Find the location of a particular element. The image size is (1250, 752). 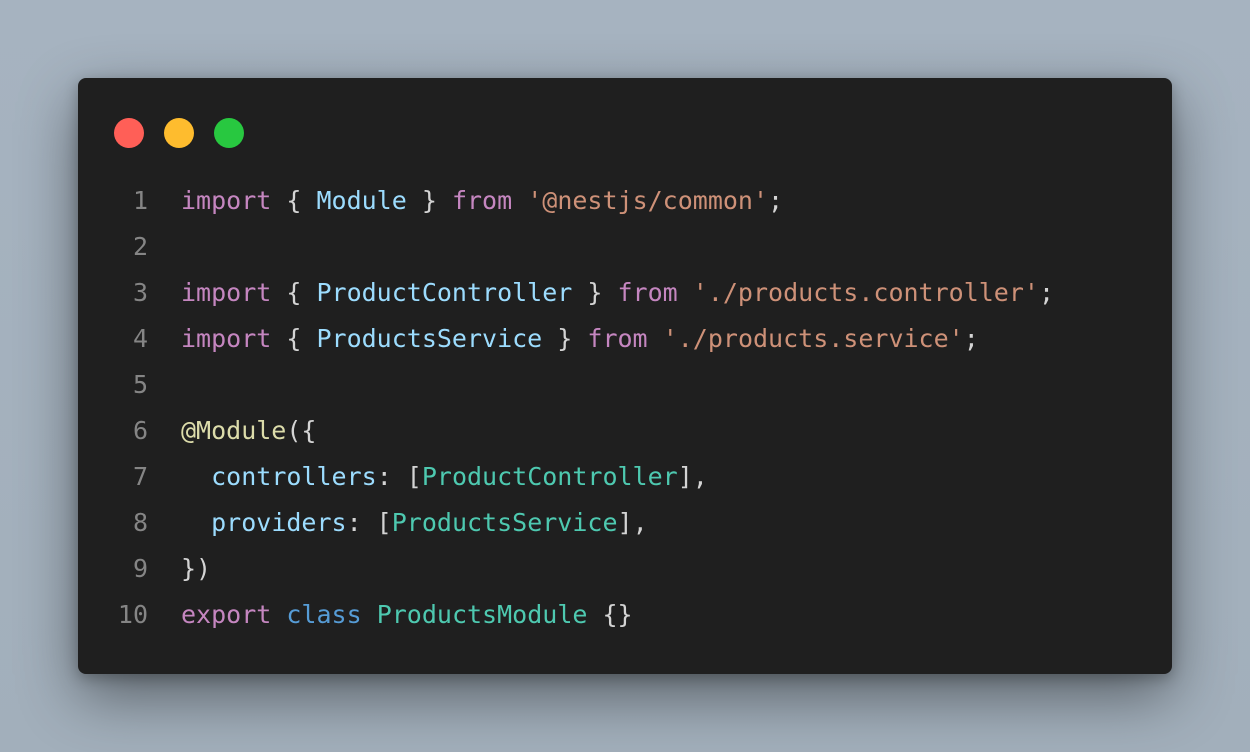

line-number: 9 is located at coordinates (140, 568).